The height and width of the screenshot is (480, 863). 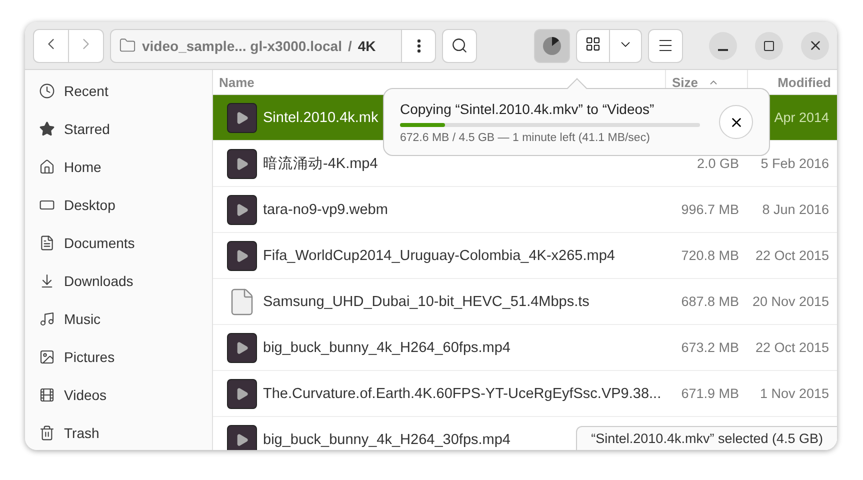 I want to click on file-size: 720.8 MB, so click(x=710, y=255).